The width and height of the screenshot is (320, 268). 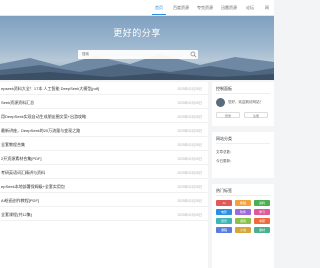 What do you see at coordinates (86, 103) in the screenshot?
I see `article-title: Seek资源资料汇总` at bounding box center [86, 103].